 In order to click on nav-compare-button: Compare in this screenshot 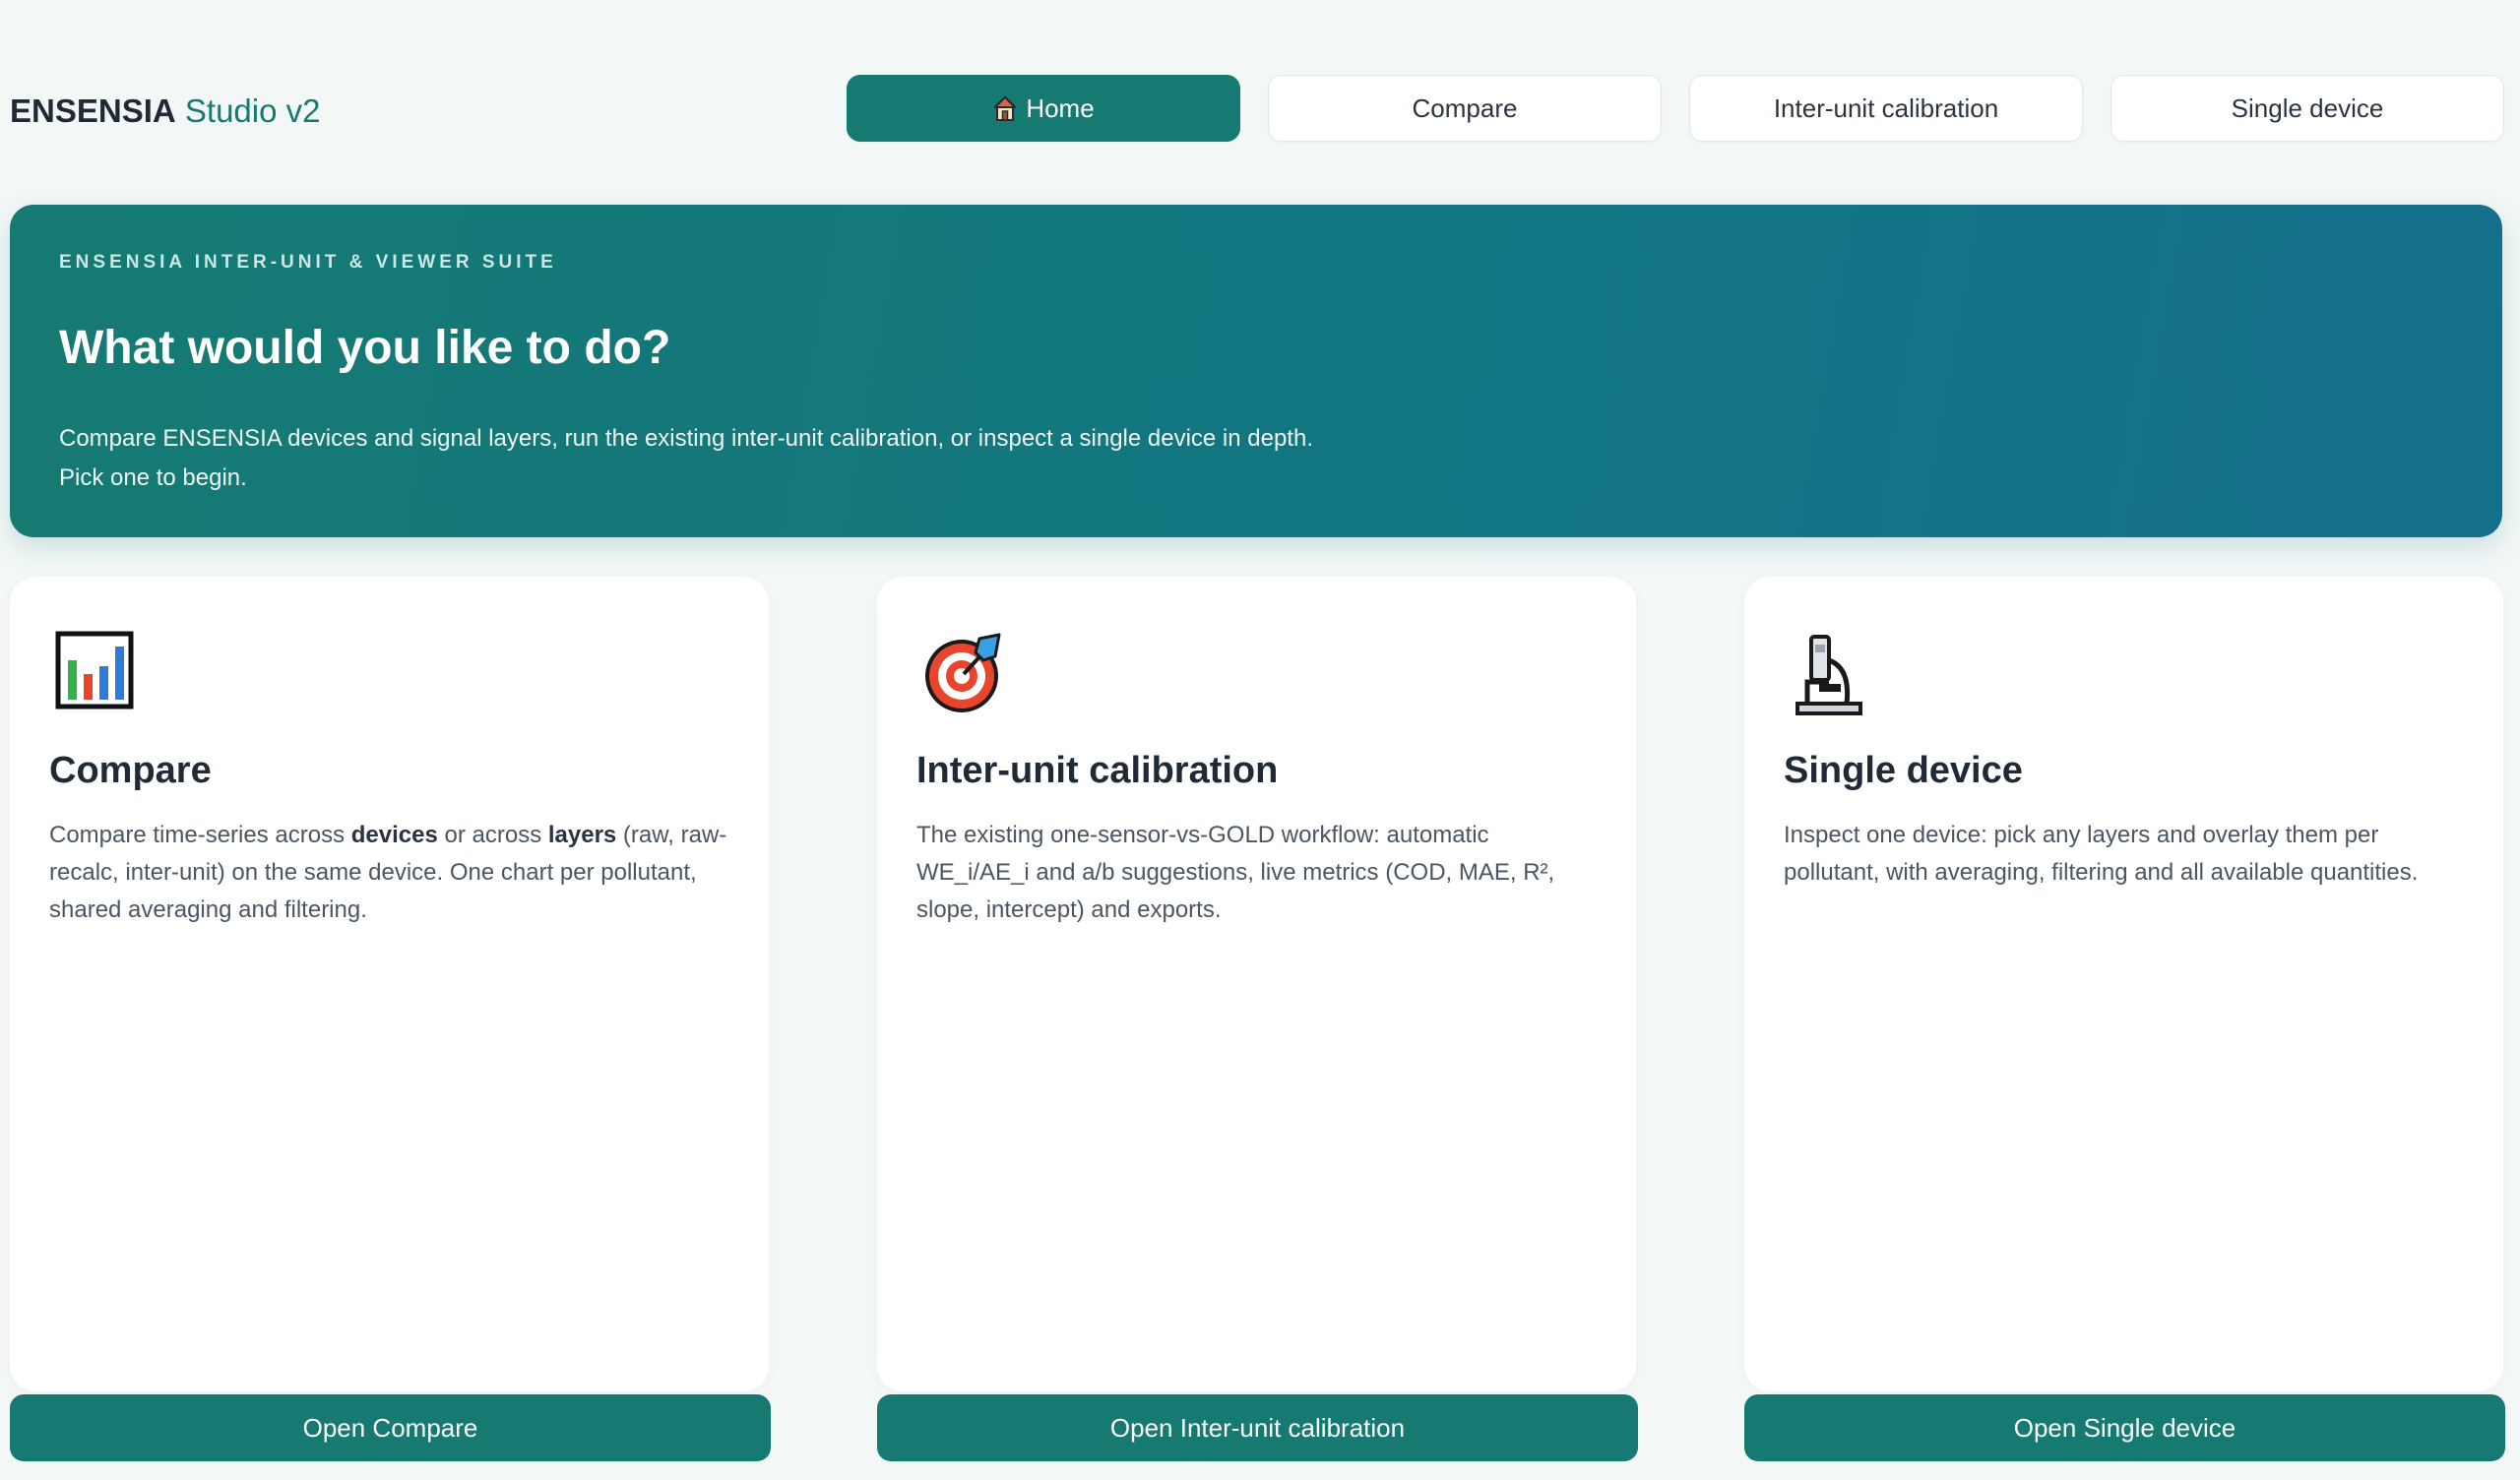, I will do `click(1465, 108)`.